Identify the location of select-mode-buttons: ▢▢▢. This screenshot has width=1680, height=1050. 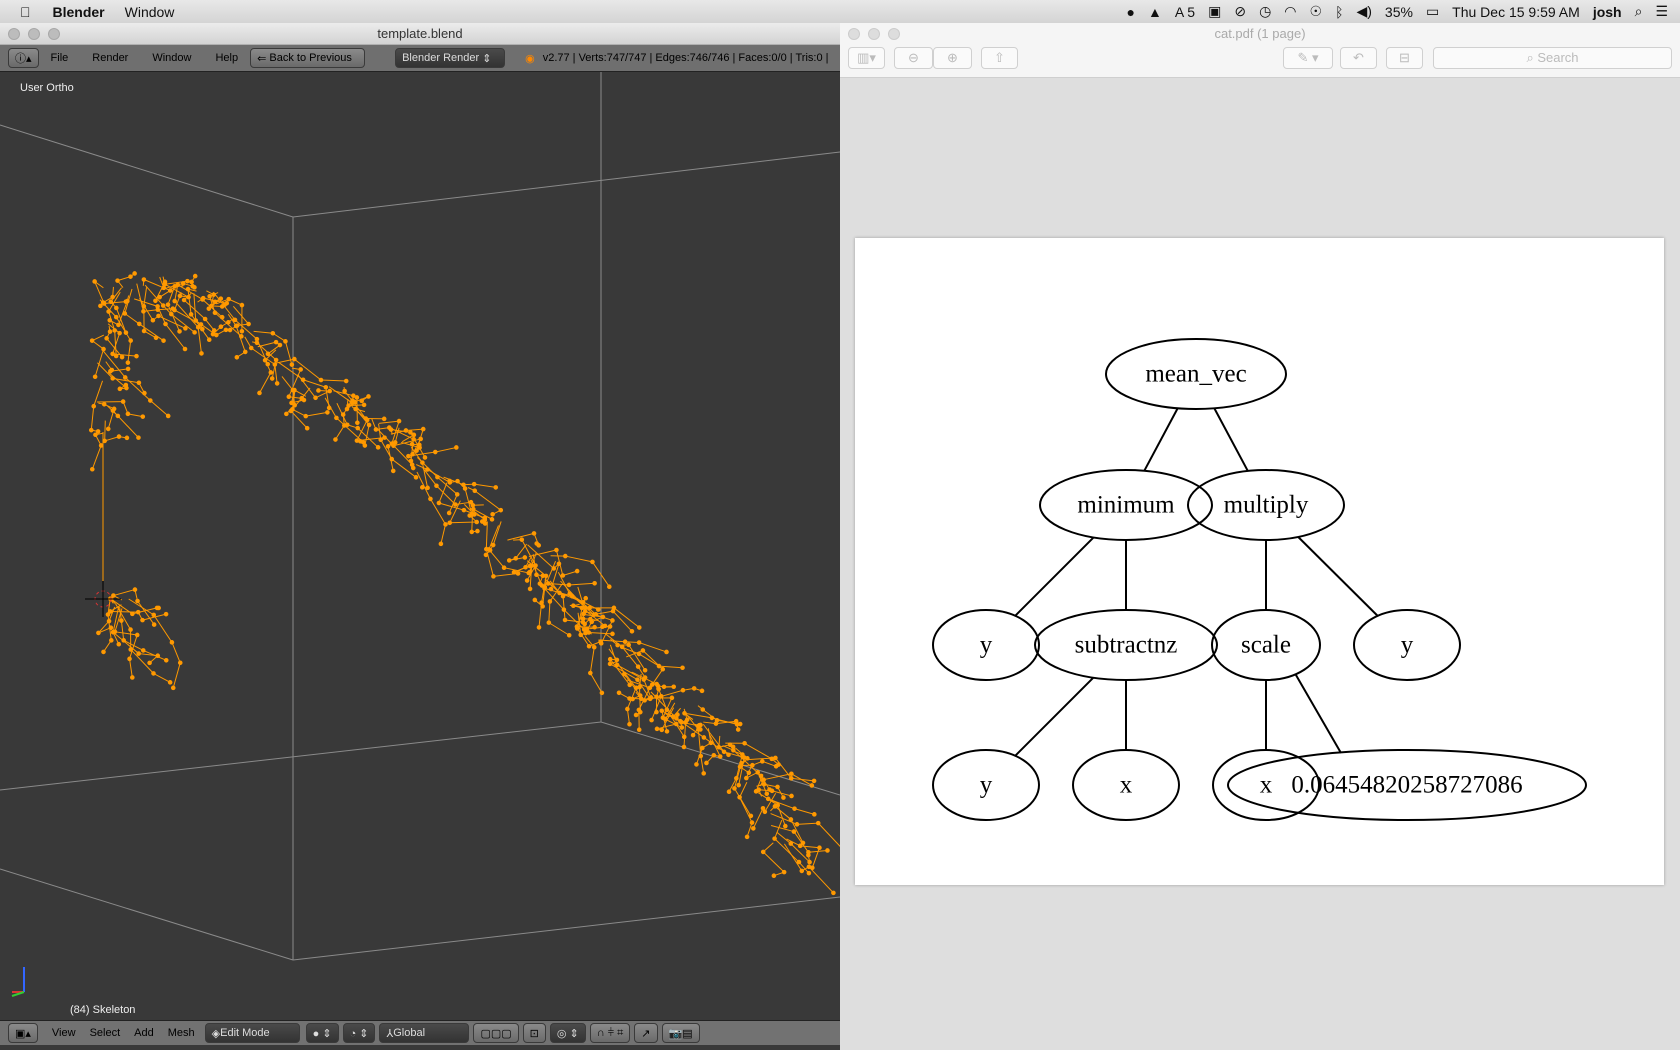
(496, 1033).